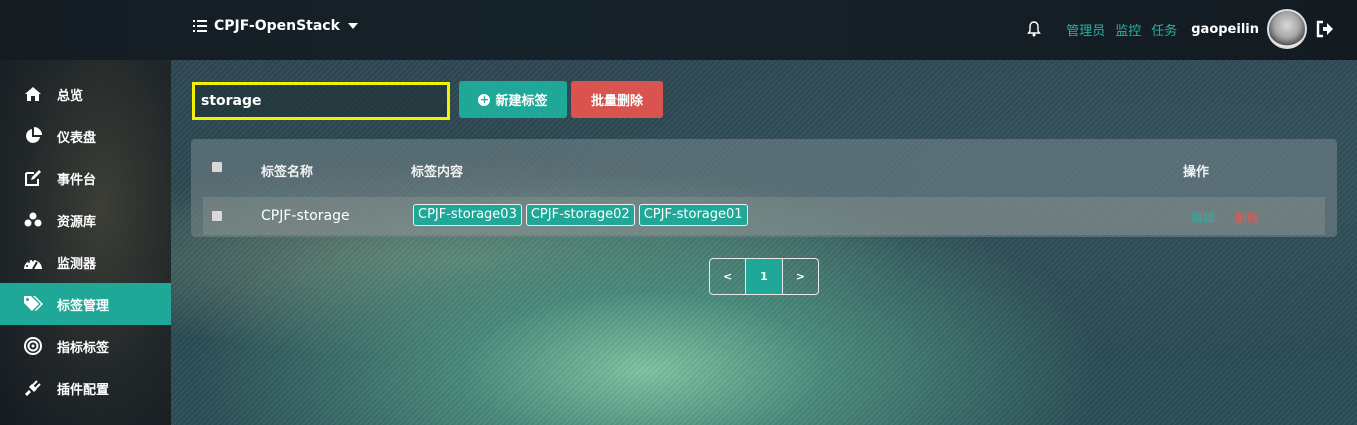 Image resolution: width=1357 pixels, height=425 pixels. Describe the element at coordinates (437, 172) in the screenshot. I see `column-header-tag-content: 标签内容` at that location.